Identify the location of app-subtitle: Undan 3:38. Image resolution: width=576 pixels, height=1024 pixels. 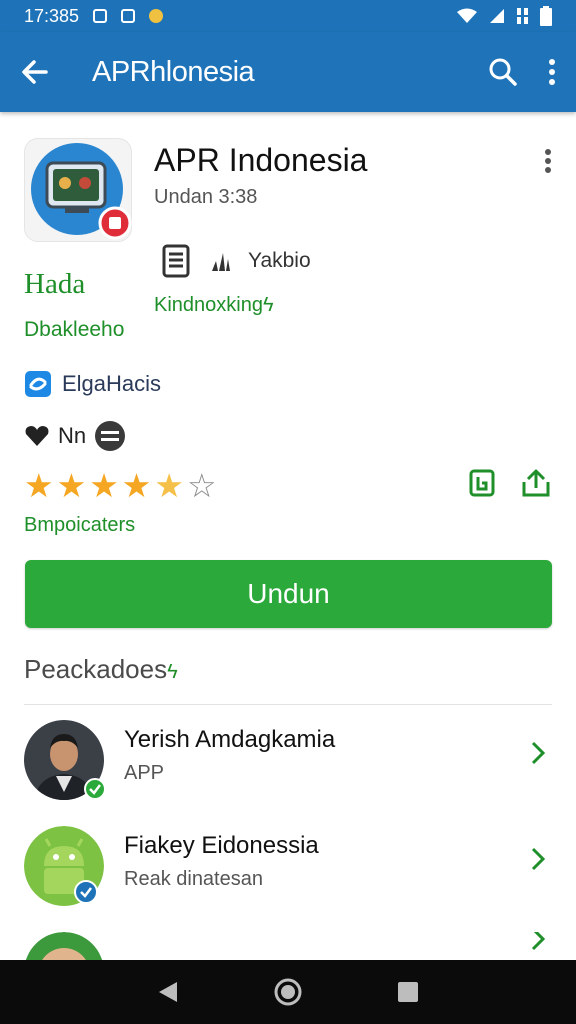
(206, 197).